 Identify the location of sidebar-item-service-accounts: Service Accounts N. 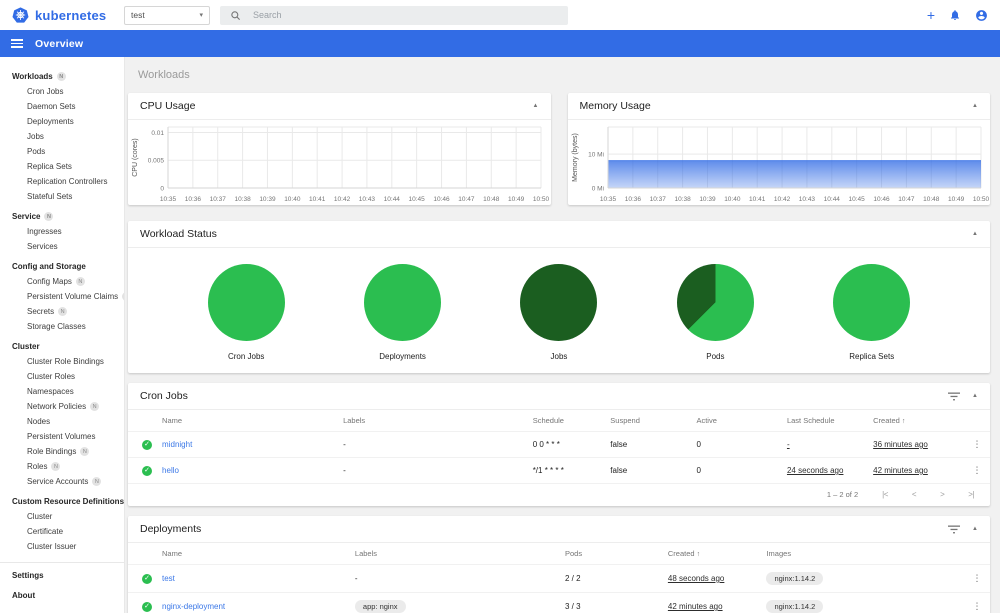
(62, 481).